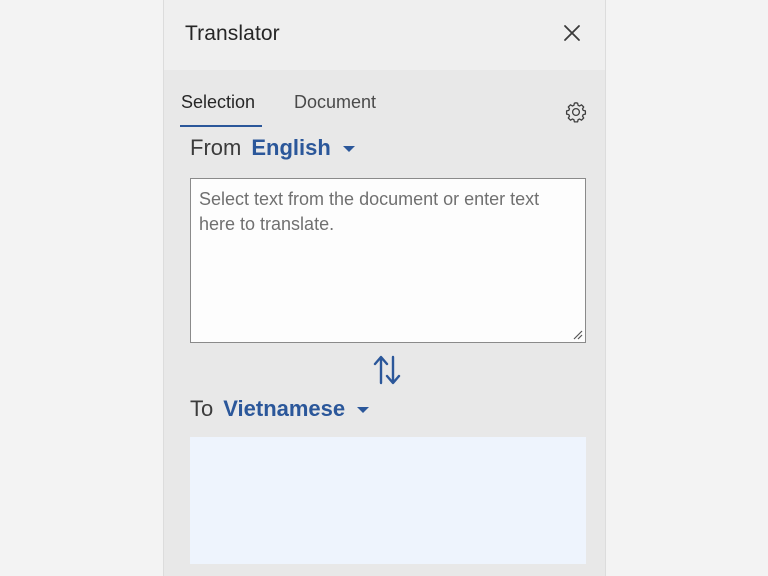 The width and height of the screenshot is (768, 576). What do you see at coordinates (290, 148) in the screenshot?
I see `from-language-dropdown: English` at bounding box center [290, 148].